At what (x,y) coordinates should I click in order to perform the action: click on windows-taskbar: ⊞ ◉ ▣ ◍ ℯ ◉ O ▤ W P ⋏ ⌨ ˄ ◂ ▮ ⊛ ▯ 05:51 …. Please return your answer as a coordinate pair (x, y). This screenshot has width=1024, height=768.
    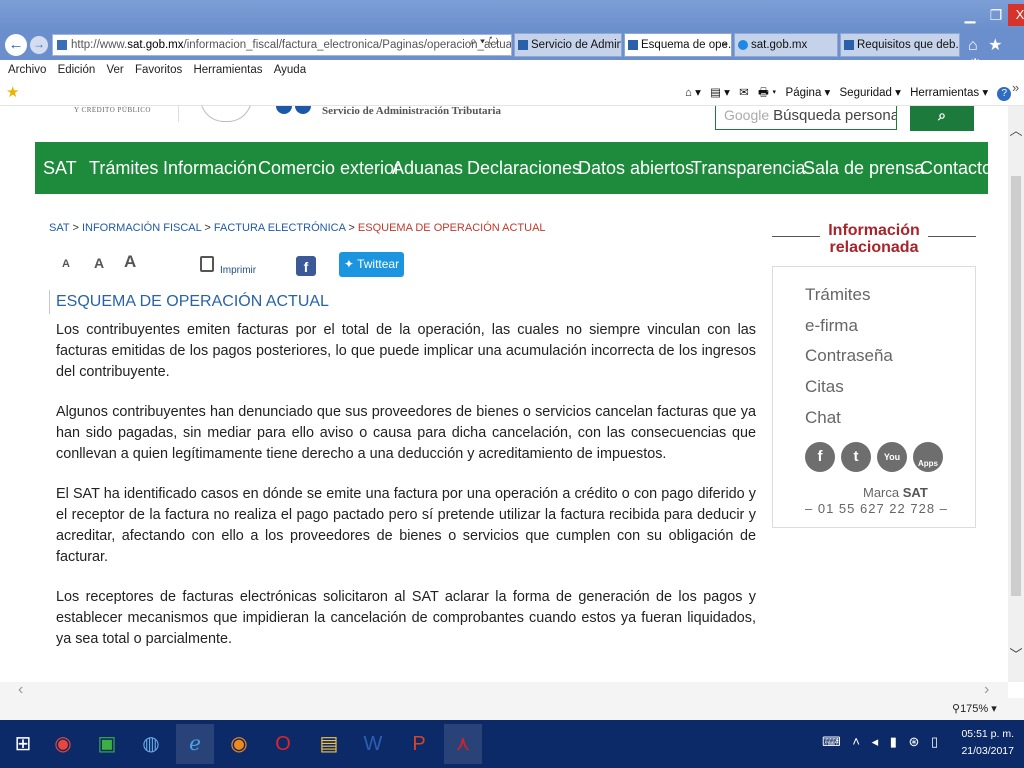
    Looking at the image, I should click on (512, 744).